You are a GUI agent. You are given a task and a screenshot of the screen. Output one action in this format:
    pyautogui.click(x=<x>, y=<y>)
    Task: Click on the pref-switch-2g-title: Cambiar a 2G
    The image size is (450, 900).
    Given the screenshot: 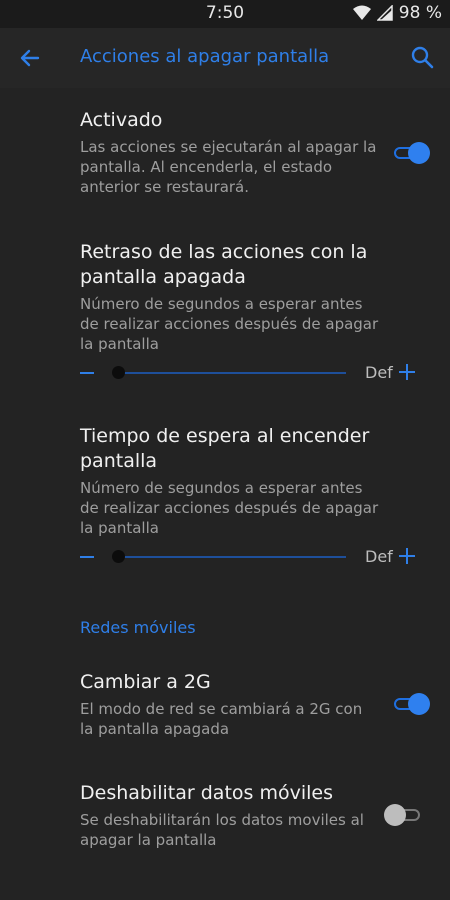 What is the action you would take?
    pyautogui.click(x=145, y=682)
    